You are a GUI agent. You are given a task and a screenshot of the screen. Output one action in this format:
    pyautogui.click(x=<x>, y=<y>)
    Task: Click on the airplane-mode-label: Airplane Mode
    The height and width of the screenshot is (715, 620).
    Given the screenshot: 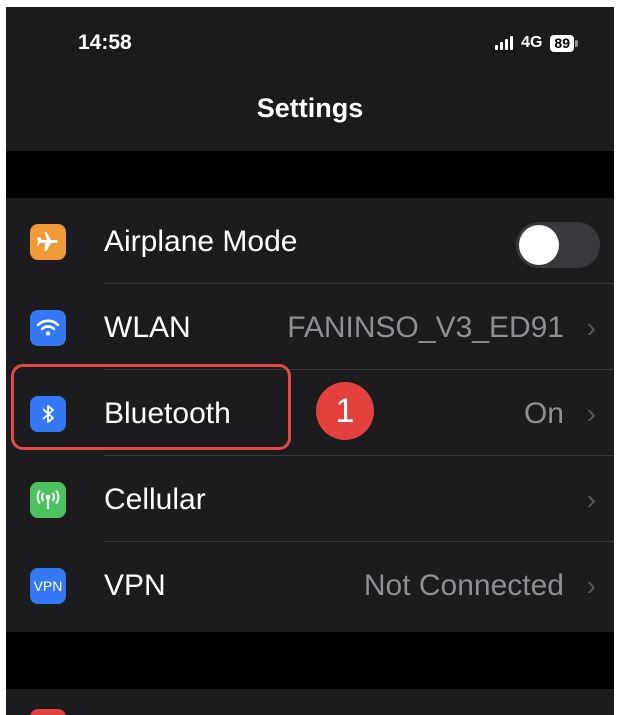 What is the action you would take?
    pyautogui.click(x=201, y=241)
    